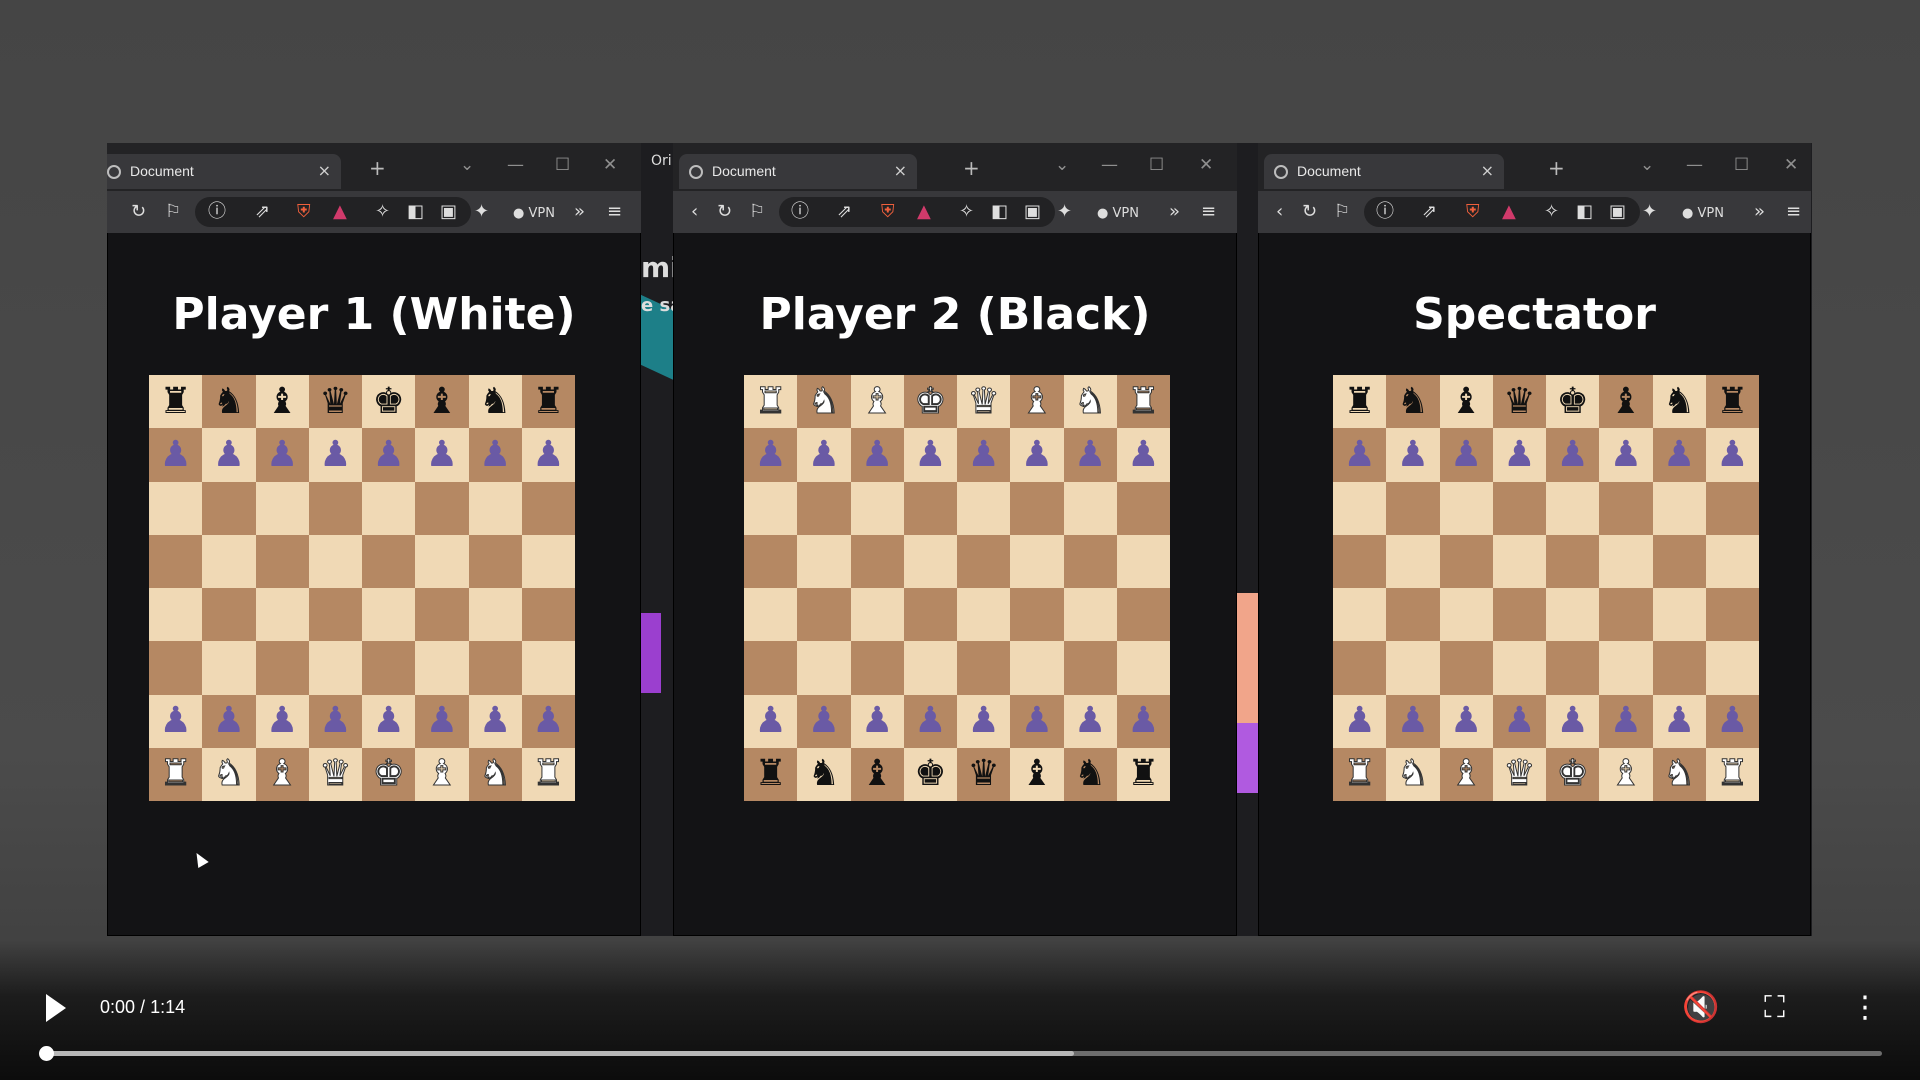 Image resolution: width=1920 pixels, height=1080 pixels. What do you see at coordinates (844, 212) in the screenshot?
I see `share-icon: ⇗` at bounding box center [844, 212].